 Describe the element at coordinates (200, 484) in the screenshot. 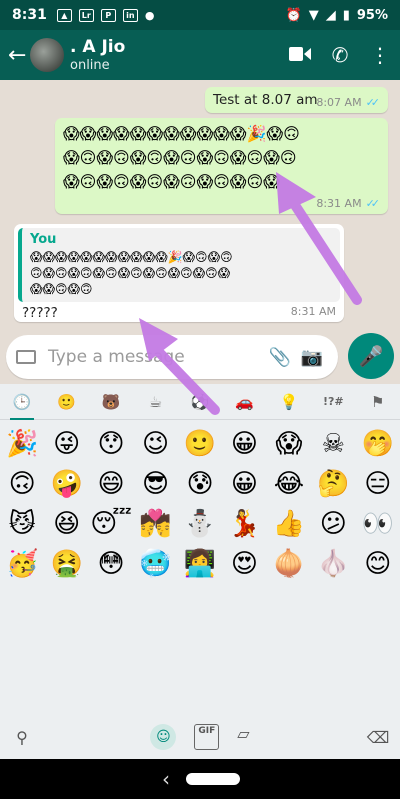

I see `emoji-key: 😰` at that location.